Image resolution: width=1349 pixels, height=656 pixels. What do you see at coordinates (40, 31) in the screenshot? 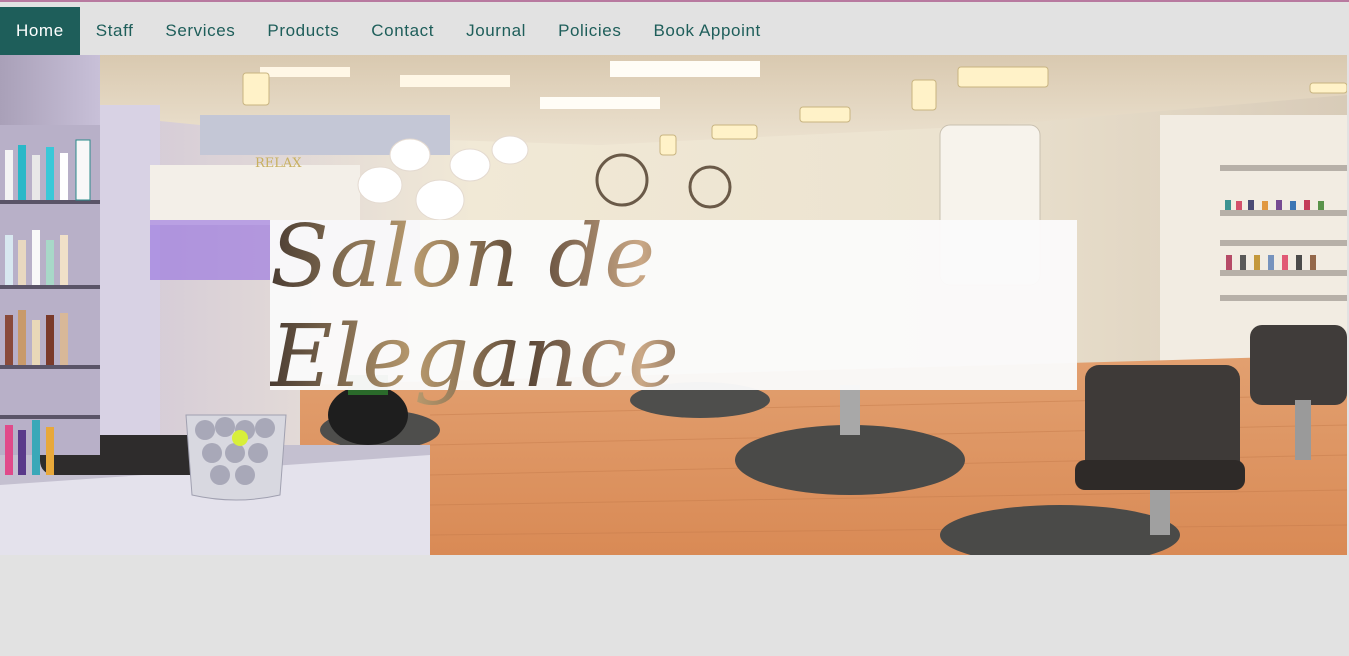
I see `nav-item-home: Home` at bounding box center [40, 31].